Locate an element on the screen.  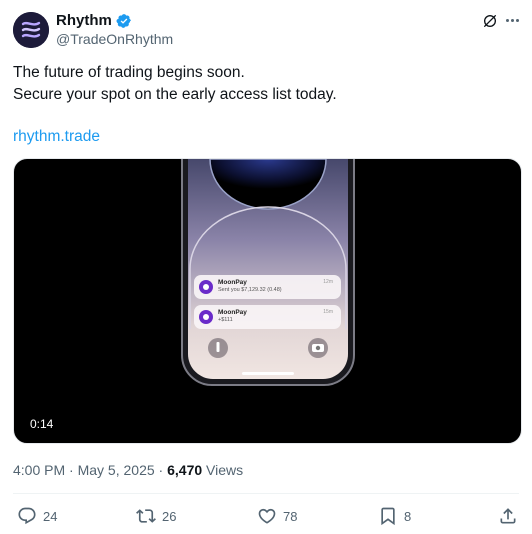
verified-badge-icon is located at coordinates (124, 21).